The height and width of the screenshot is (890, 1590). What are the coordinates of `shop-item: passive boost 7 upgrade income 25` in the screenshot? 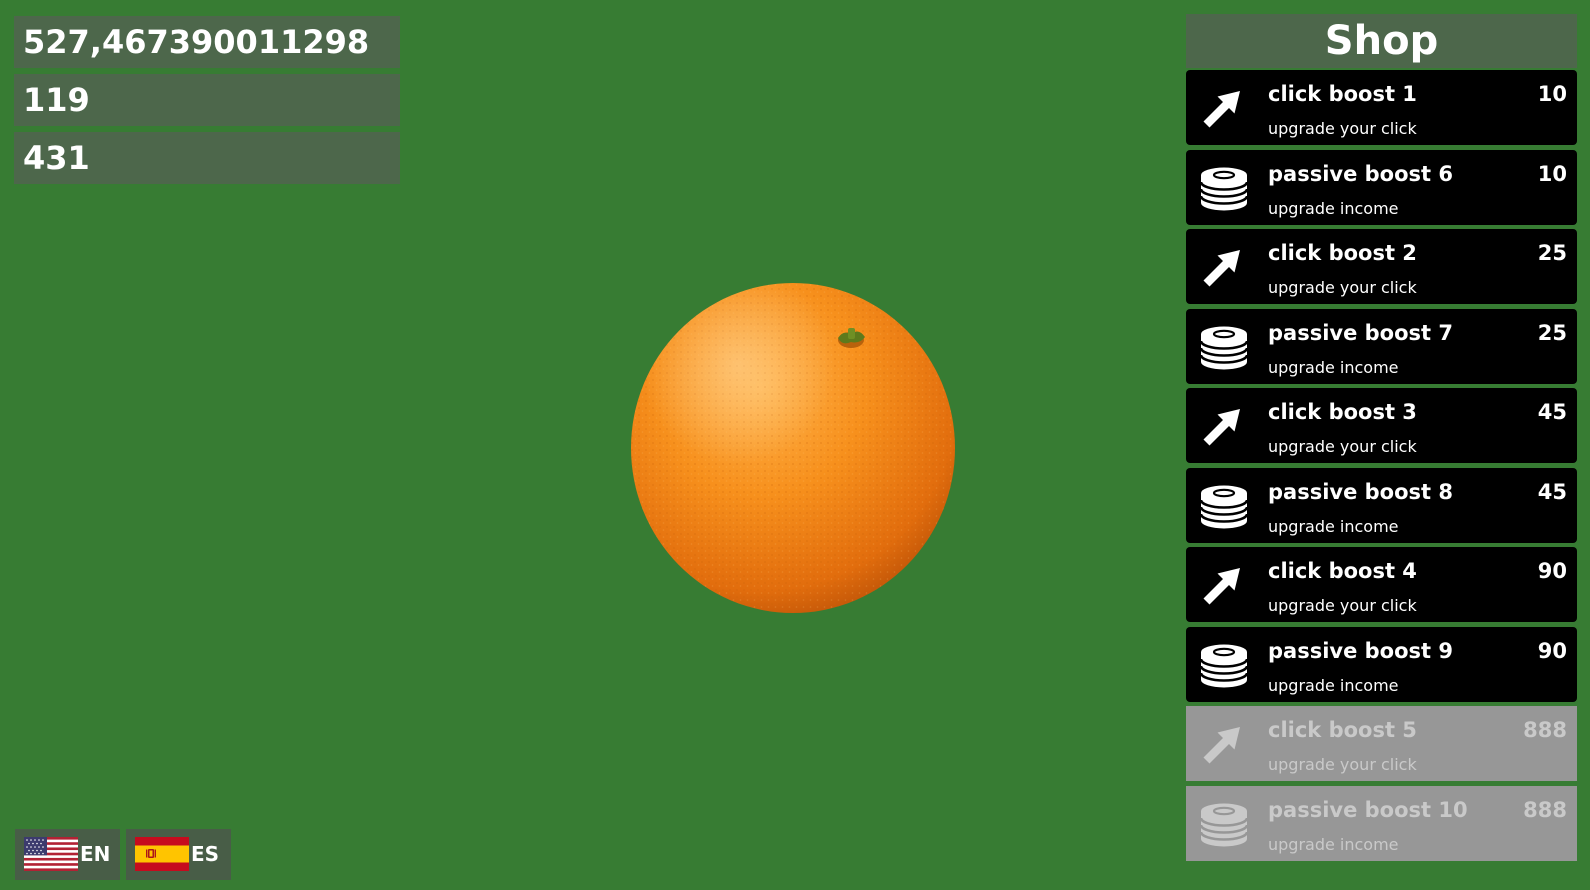 It's located at (1381, 346).